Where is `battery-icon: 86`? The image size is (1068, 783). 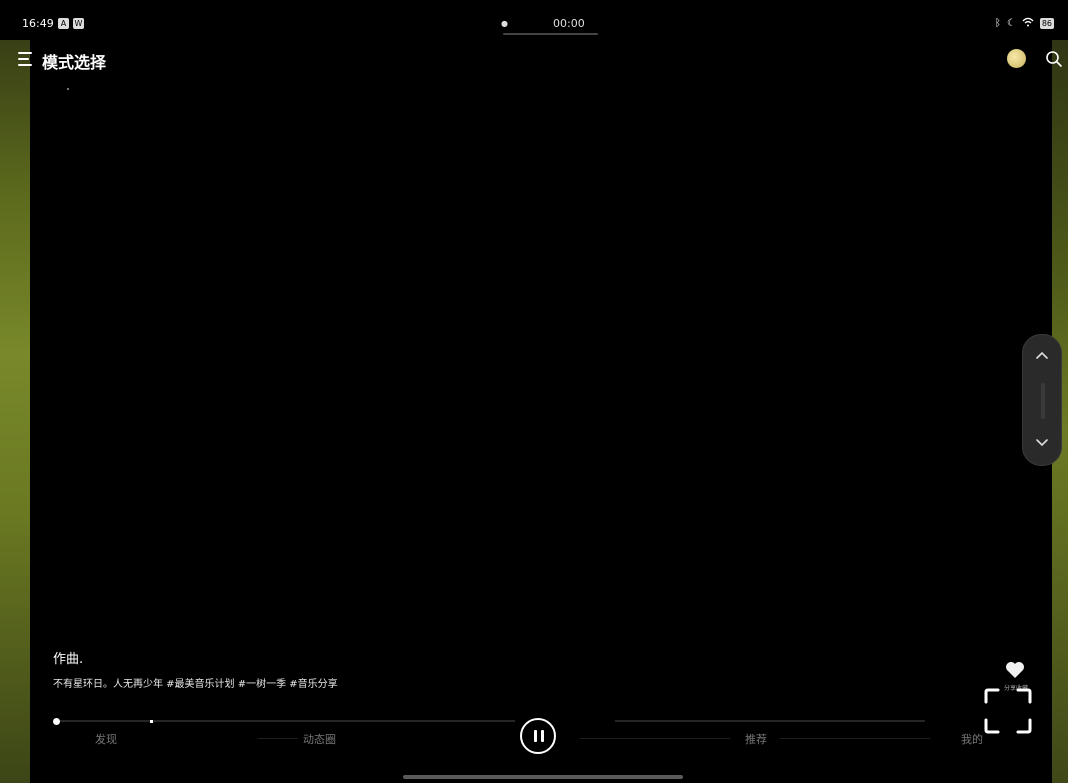 battery-icon: 86 is located at coordinates (1046, 23).